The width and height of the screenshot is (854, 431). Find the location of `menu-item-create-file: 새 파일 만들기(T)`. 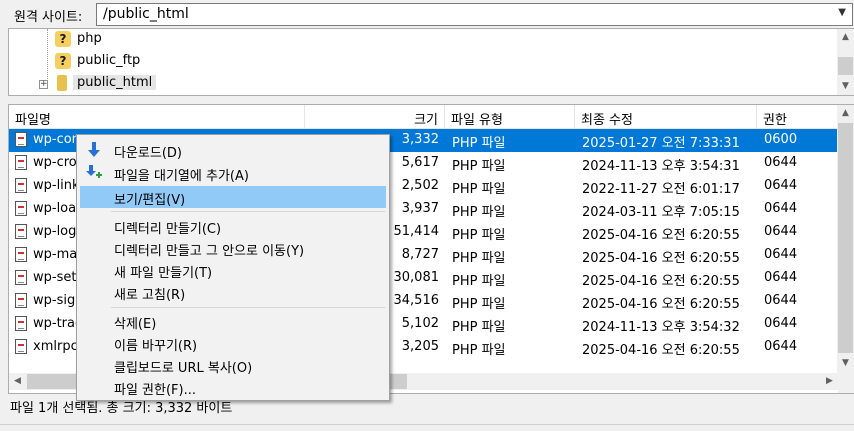

menu-item-create-file: 새 파일 만들기(T) is located at coordinates (233, 270).